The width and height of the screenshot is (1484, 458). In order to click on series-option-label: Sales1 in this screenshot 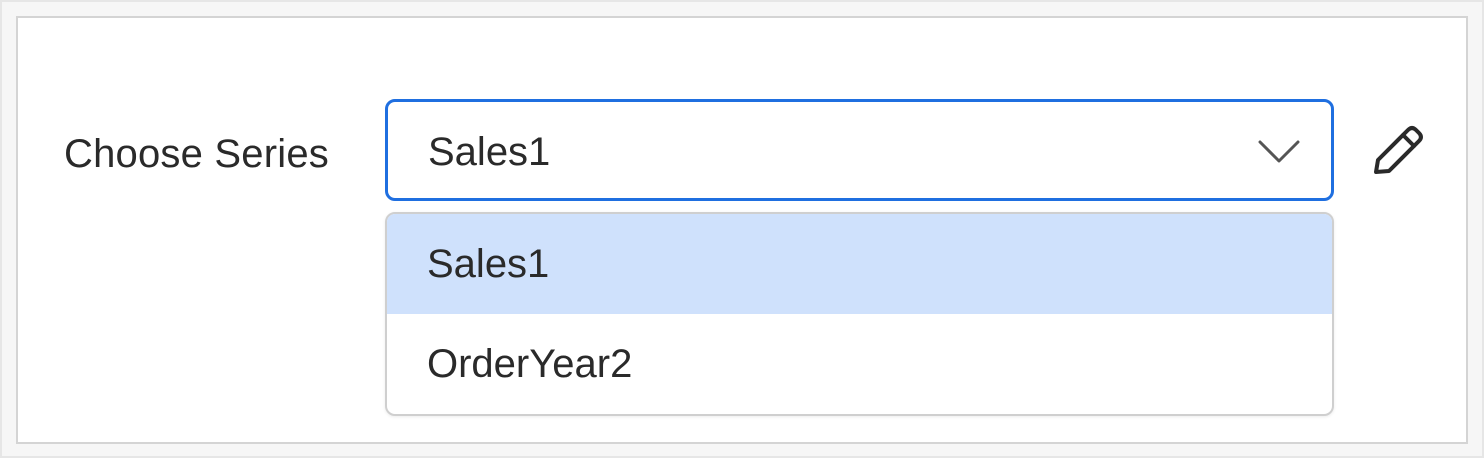, I will do `click(488, 264)`.